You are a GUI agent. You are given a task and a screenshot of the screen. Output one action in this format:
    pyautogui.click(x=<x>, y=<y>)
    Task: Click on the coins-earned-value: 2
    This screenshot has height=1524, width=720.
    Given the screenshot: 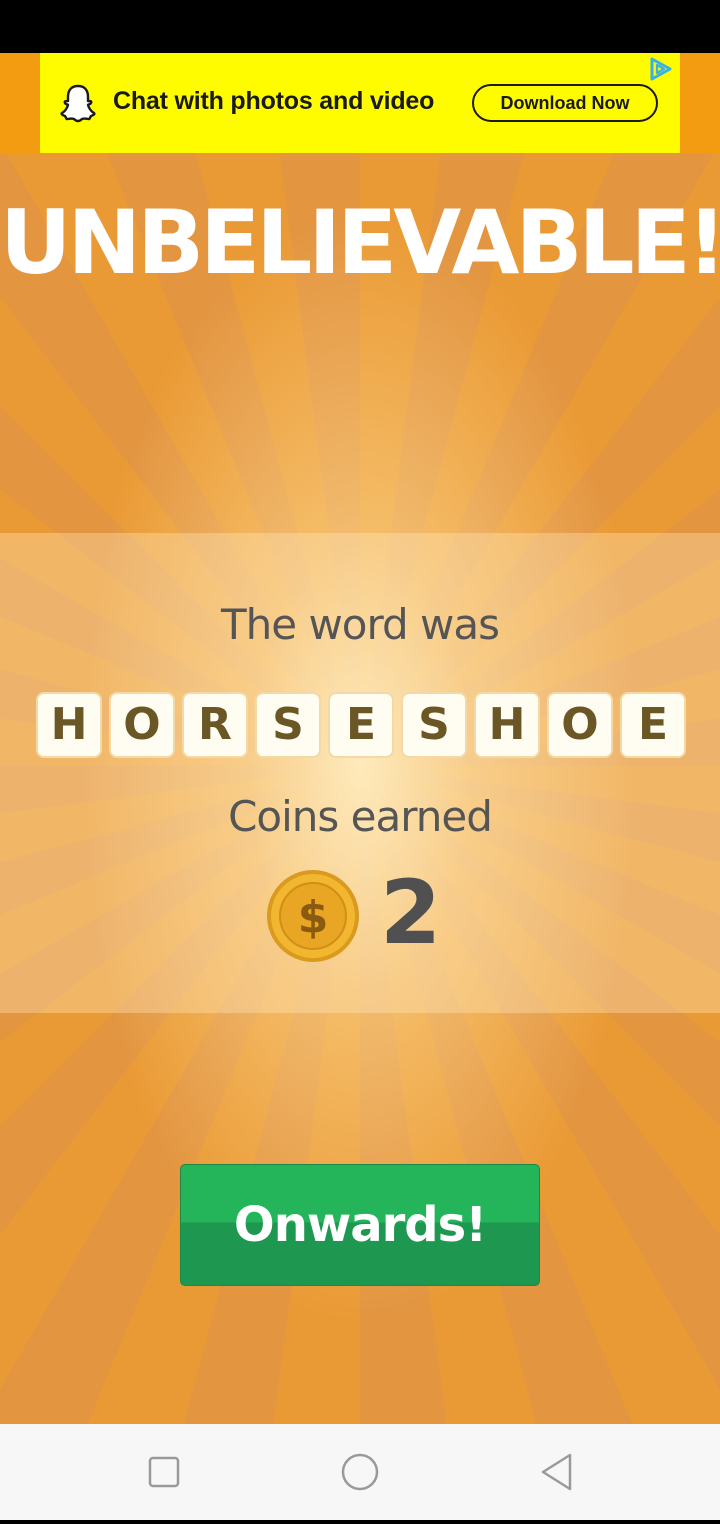 What is the action you would take?
    pyautogui.click(x=411, y=912)
    